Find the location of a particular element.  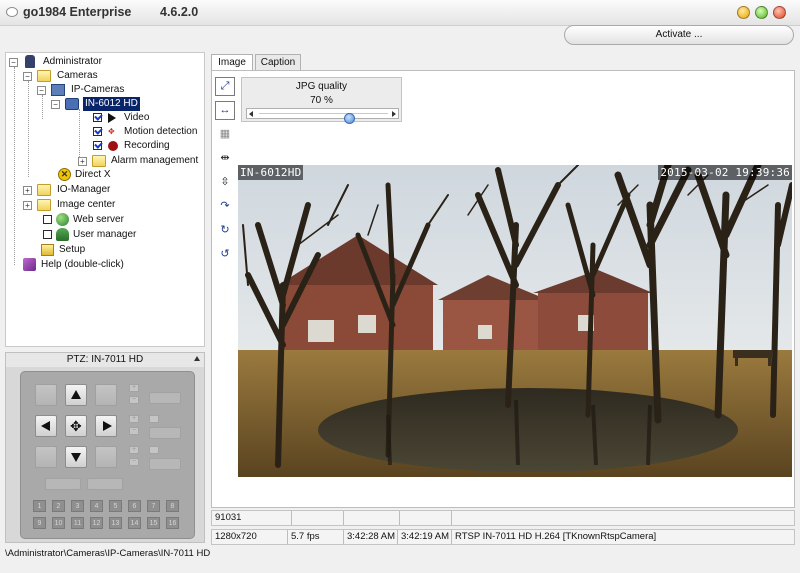

ptz-down-button is located at coordinates (76, 457).